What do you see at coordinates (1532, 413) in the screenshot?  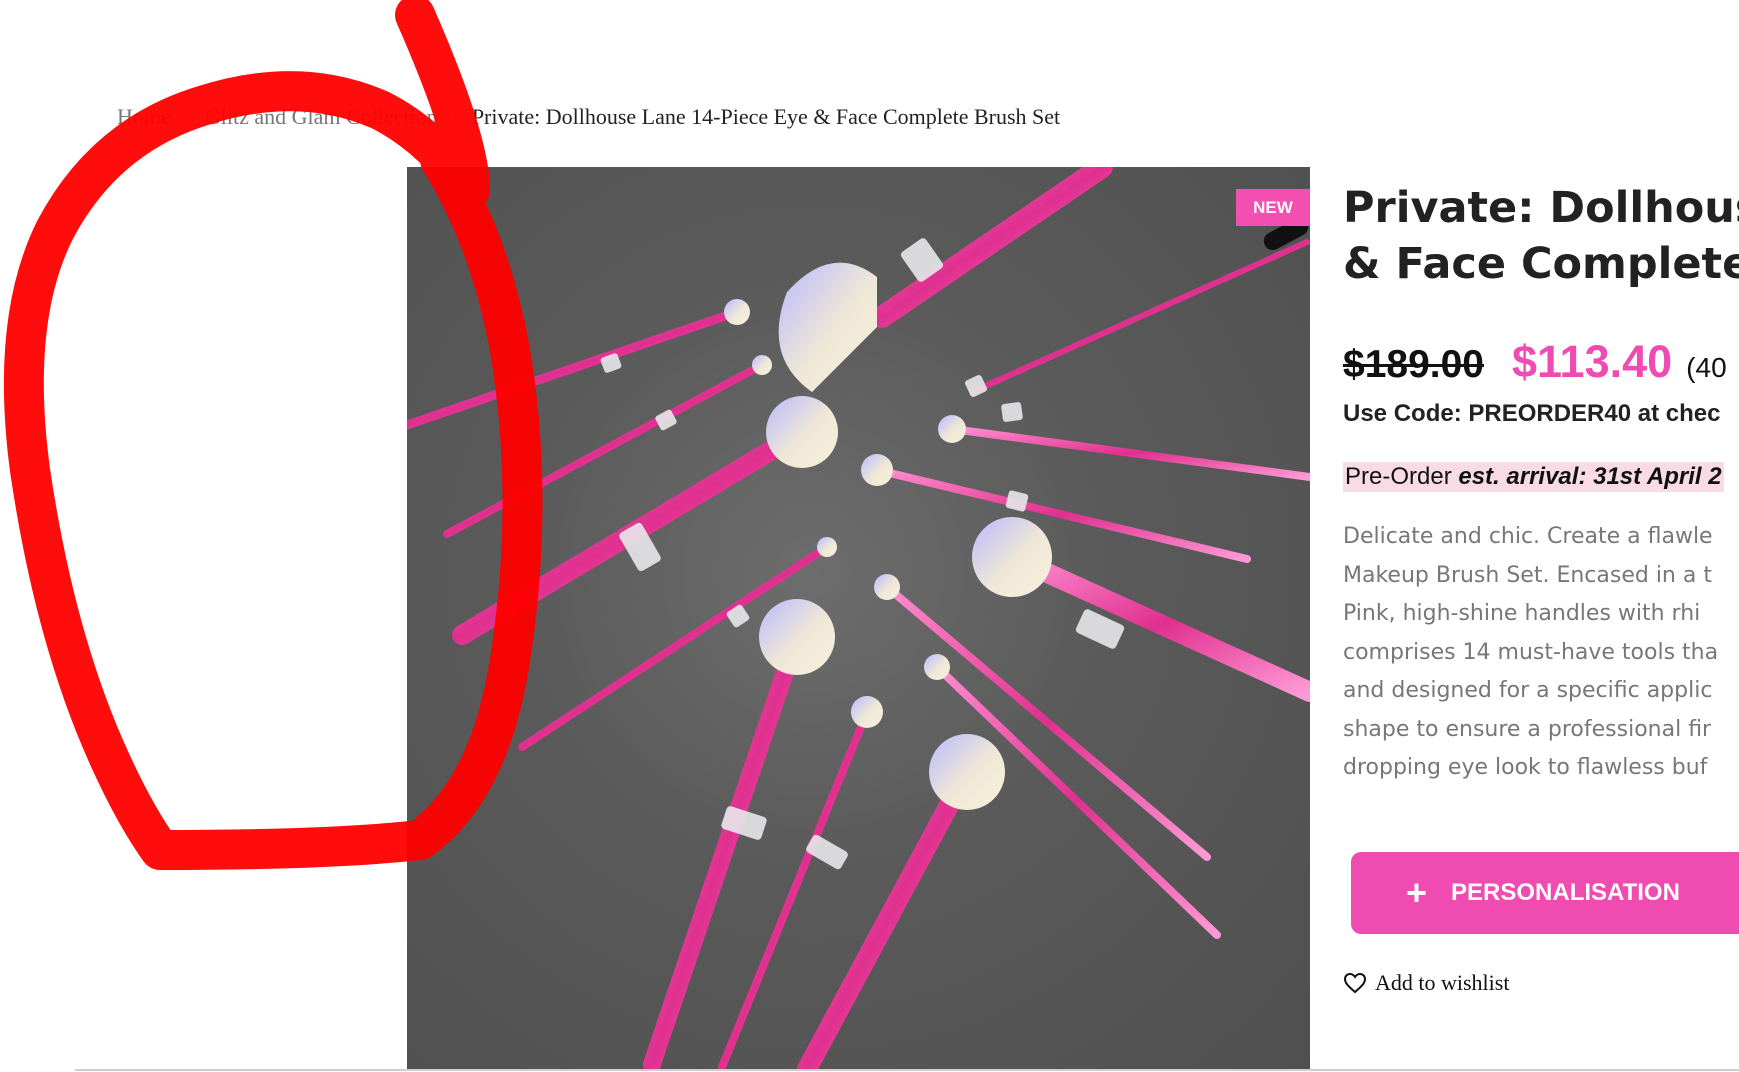 I see `promo-code-text: Use Code: PREORDER40 at chec` at bounding box center [1532, 413].